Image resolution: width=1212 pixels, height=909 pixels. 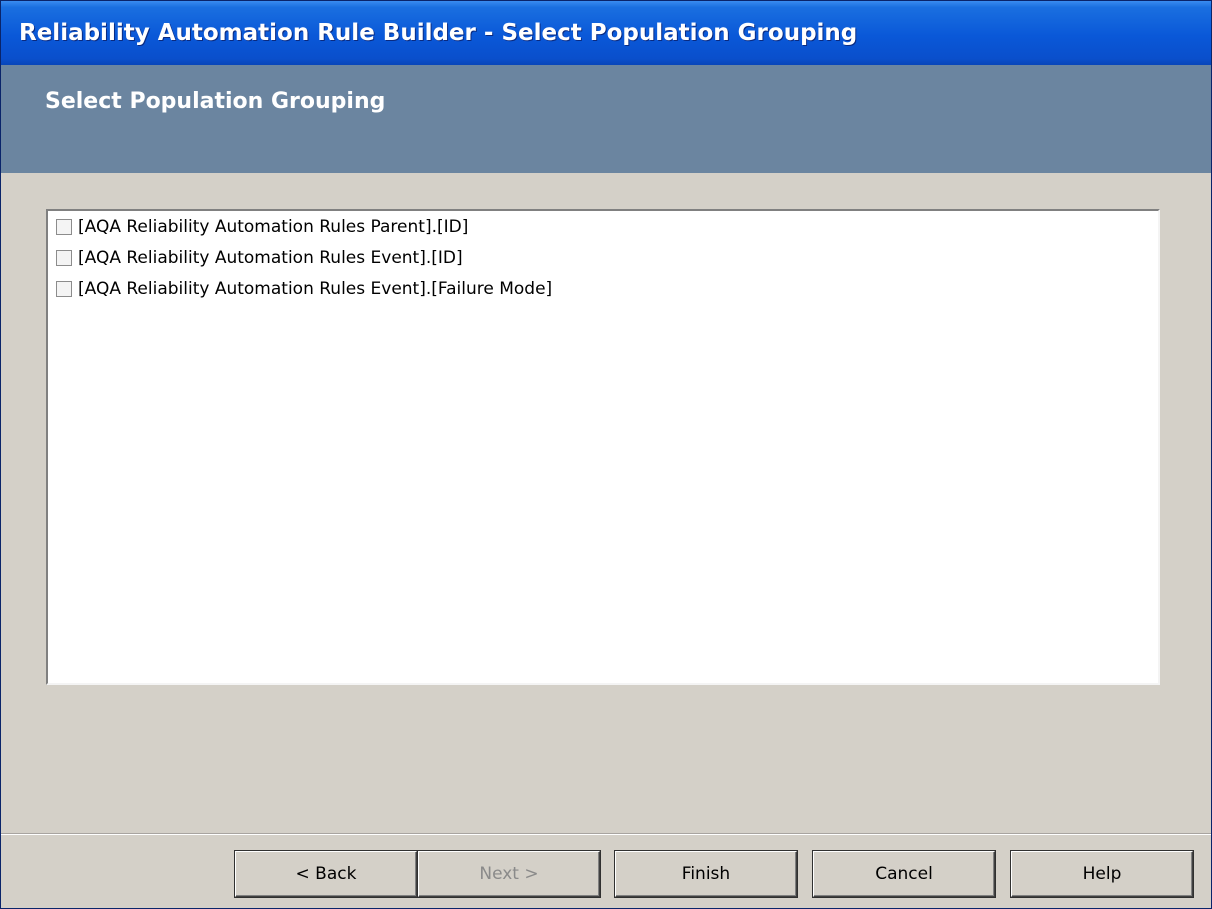 I want to click on next-button: Next >, so click(x=509, y=874).